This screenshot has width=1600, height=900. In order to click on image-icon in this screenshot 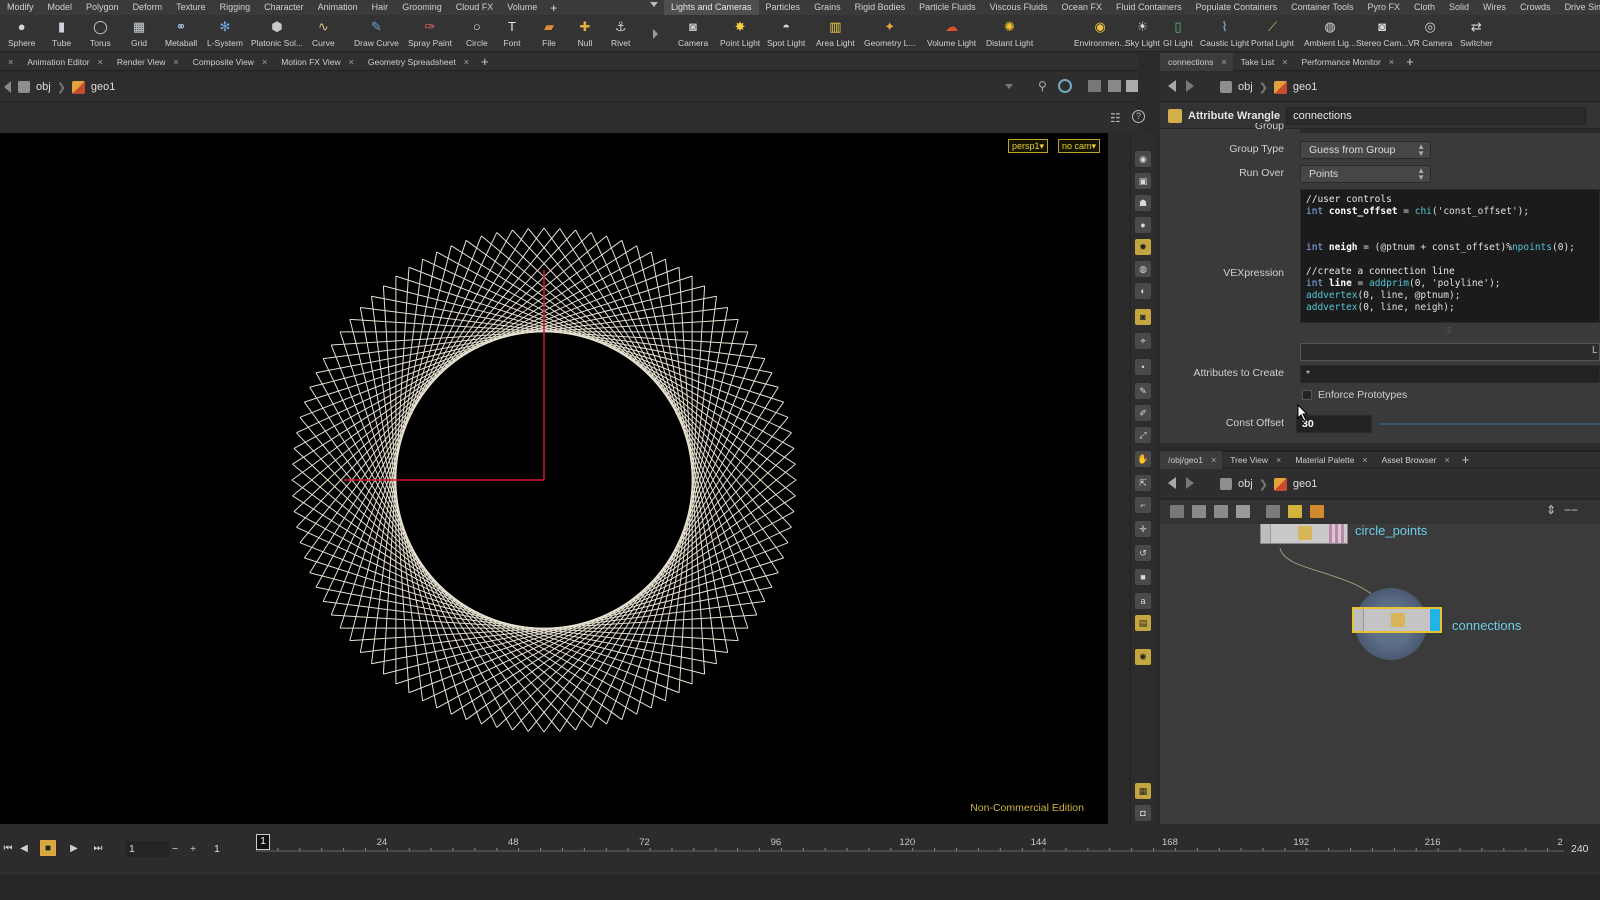, I will do `click(1273, 511)`.